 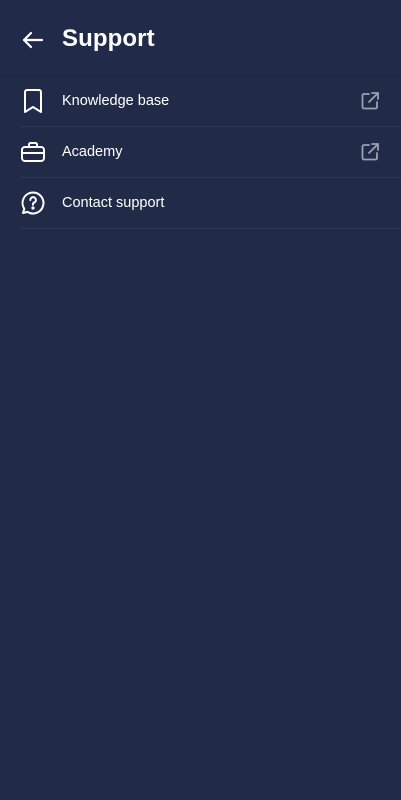 What do you see at coordinates (33, 152) in the screenshot?
I see `briefcase-icon` at bounding box center [33, 152].